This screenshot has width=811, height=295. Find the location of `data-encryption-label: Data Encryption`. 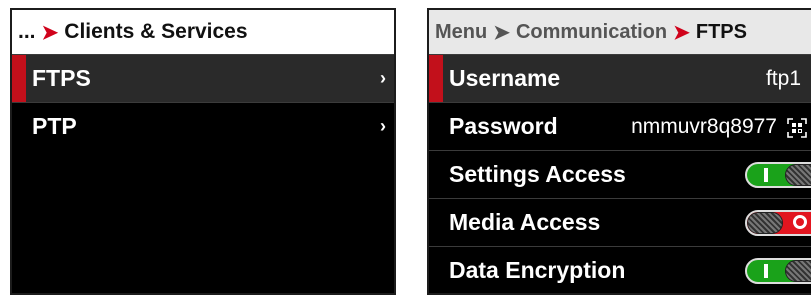

data-encryption-label: Data Encryption is located at coordinates (537, 270).